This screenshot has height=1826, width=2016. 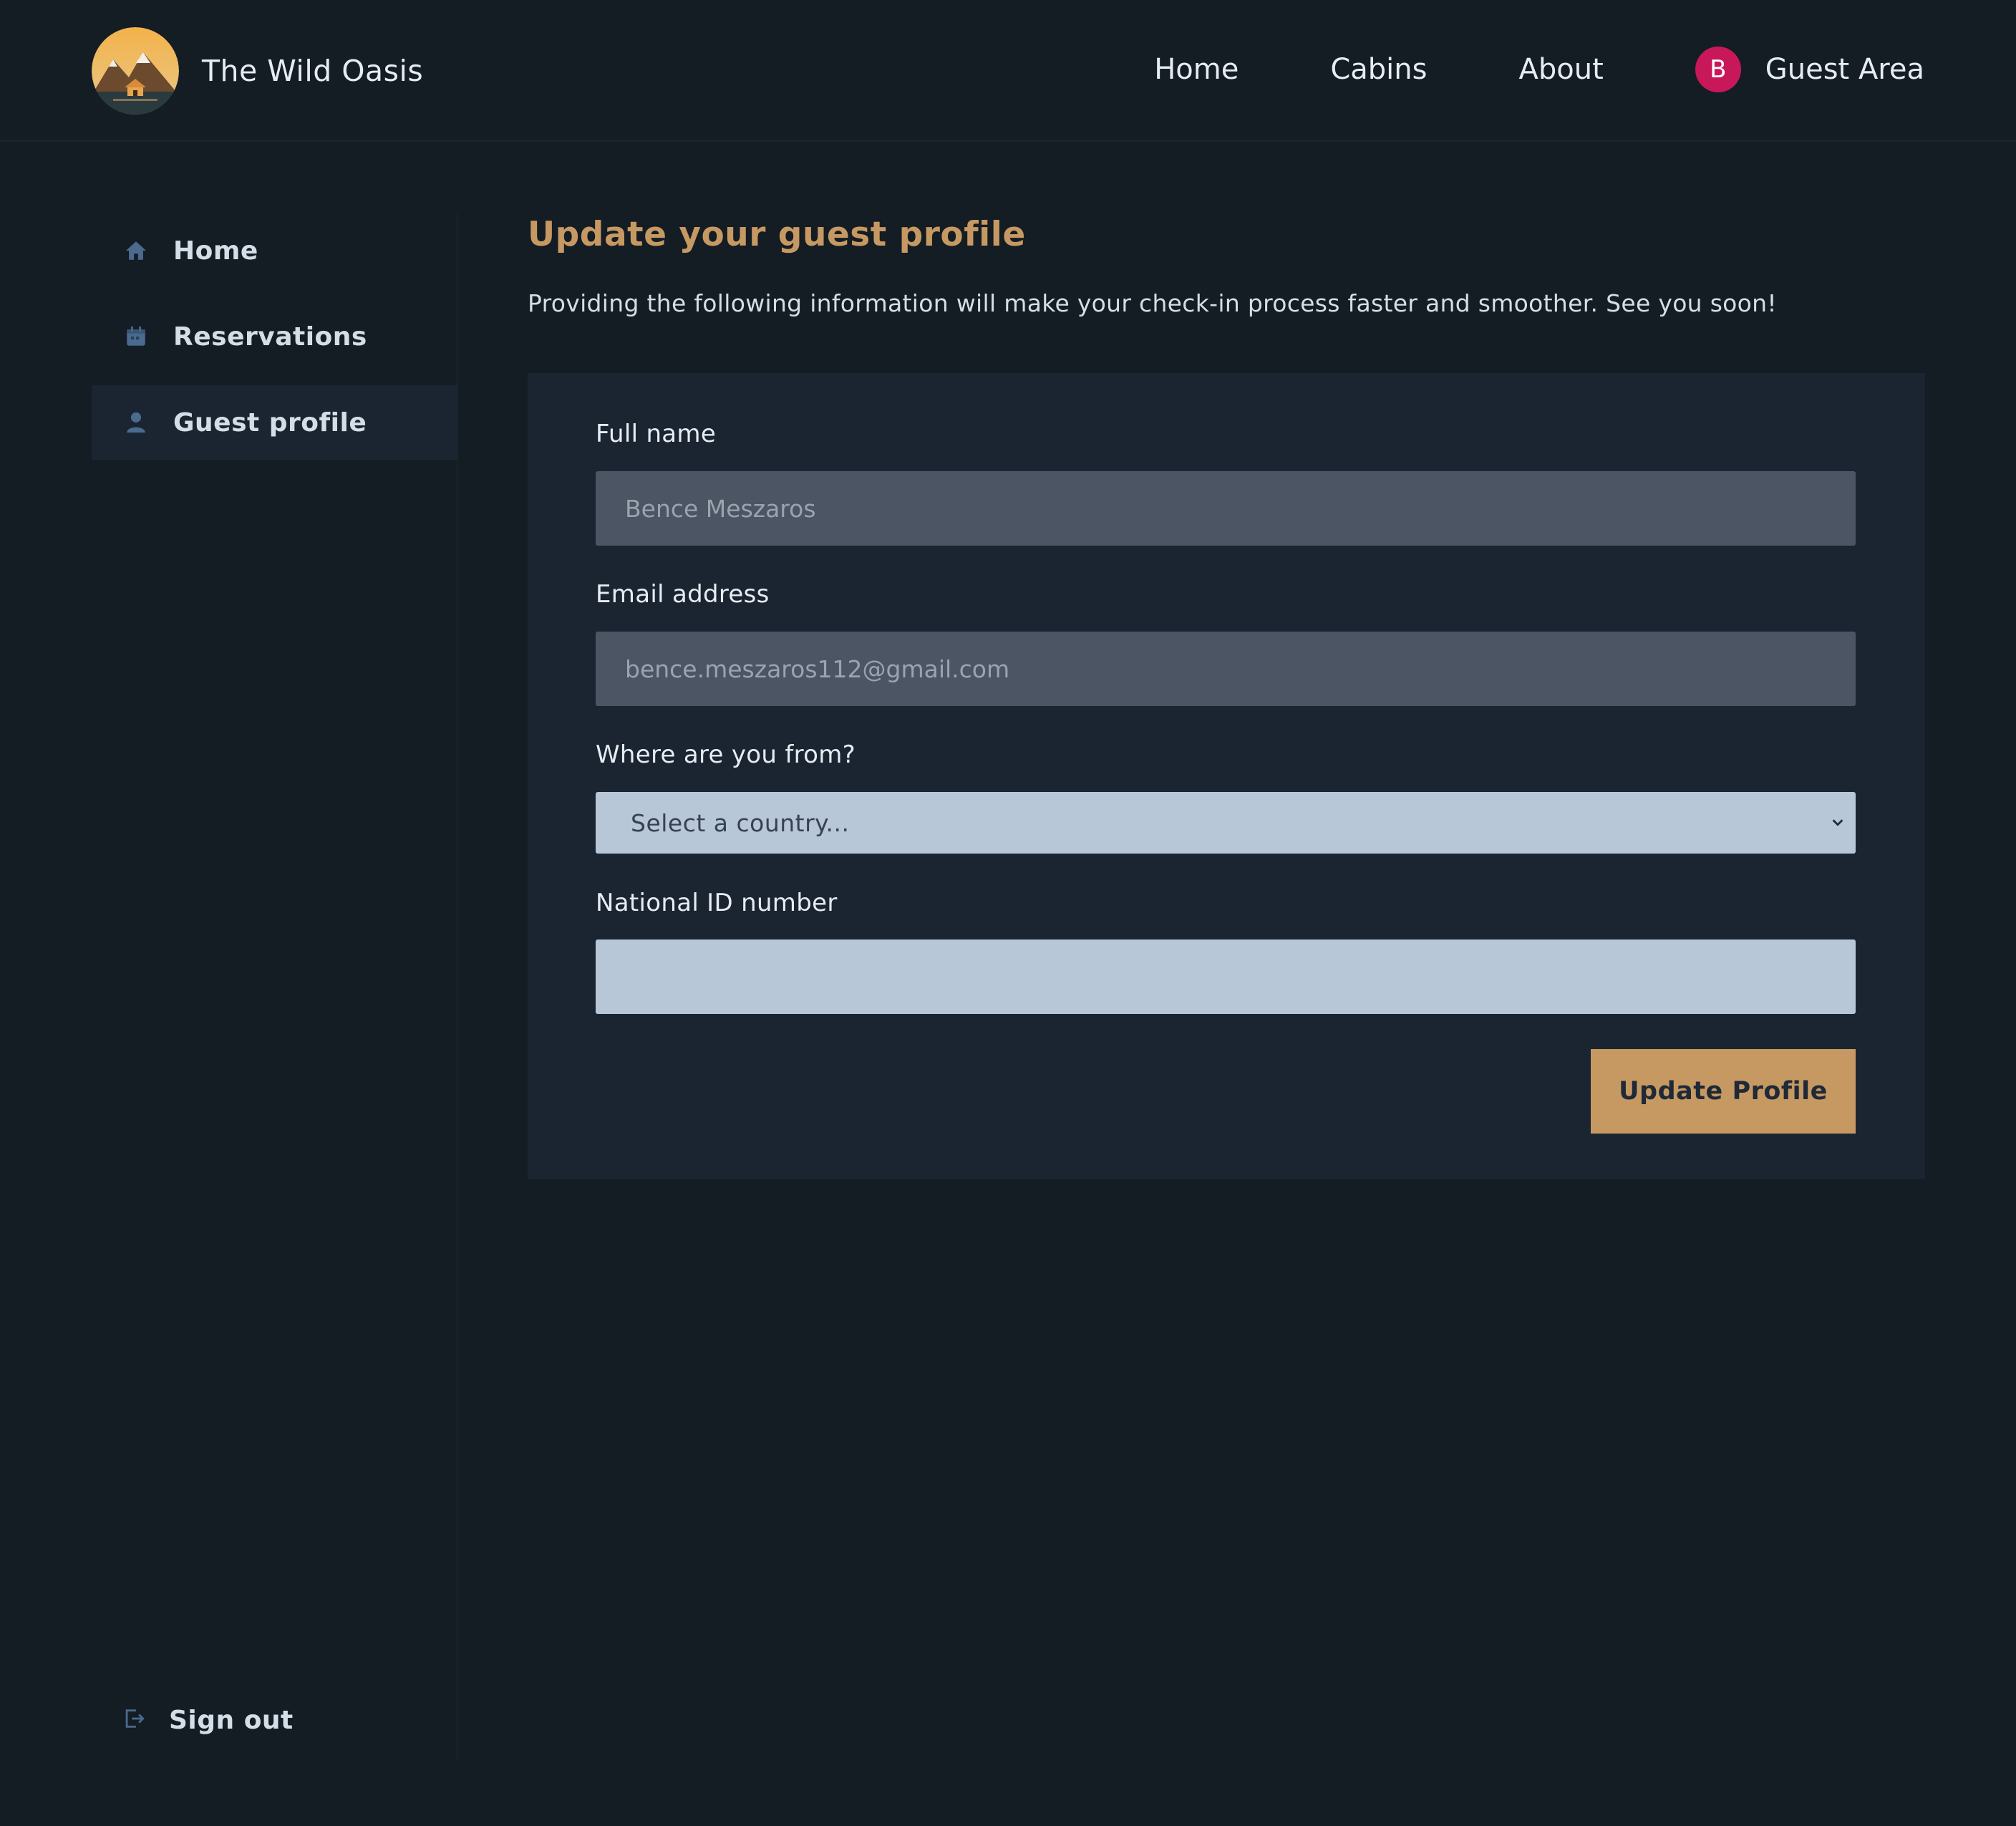 What do you see at coordinates (777, 234) in the screenshot?
I see `page-title: Update your guest profile` at bounding box center [777, 234].